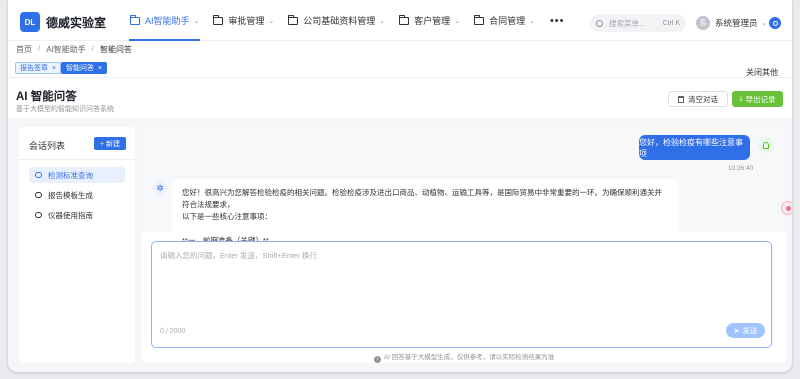  I want to click on nav-label: 客户管理, so click(432, 21).